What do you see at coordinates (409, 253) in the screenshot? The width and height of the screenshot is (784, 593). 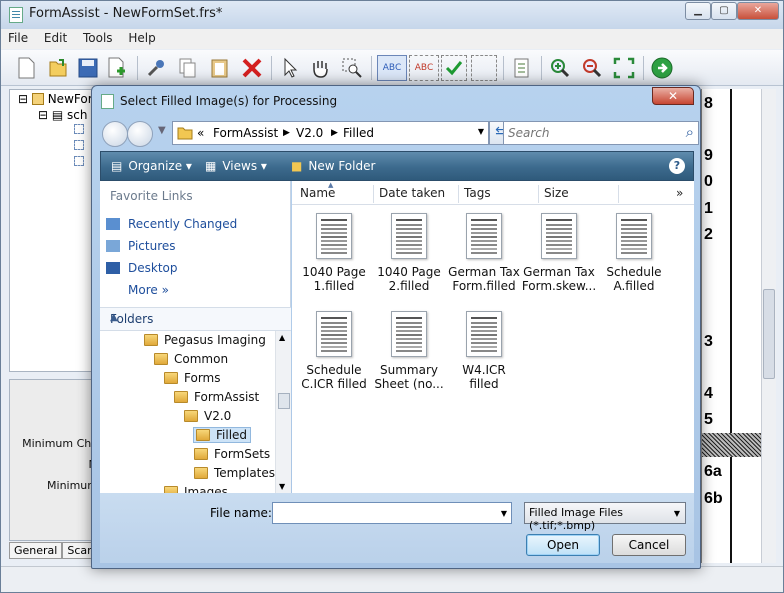 I see `file-item: 1040 Page 2.filled` at bounding box center [409, 253].